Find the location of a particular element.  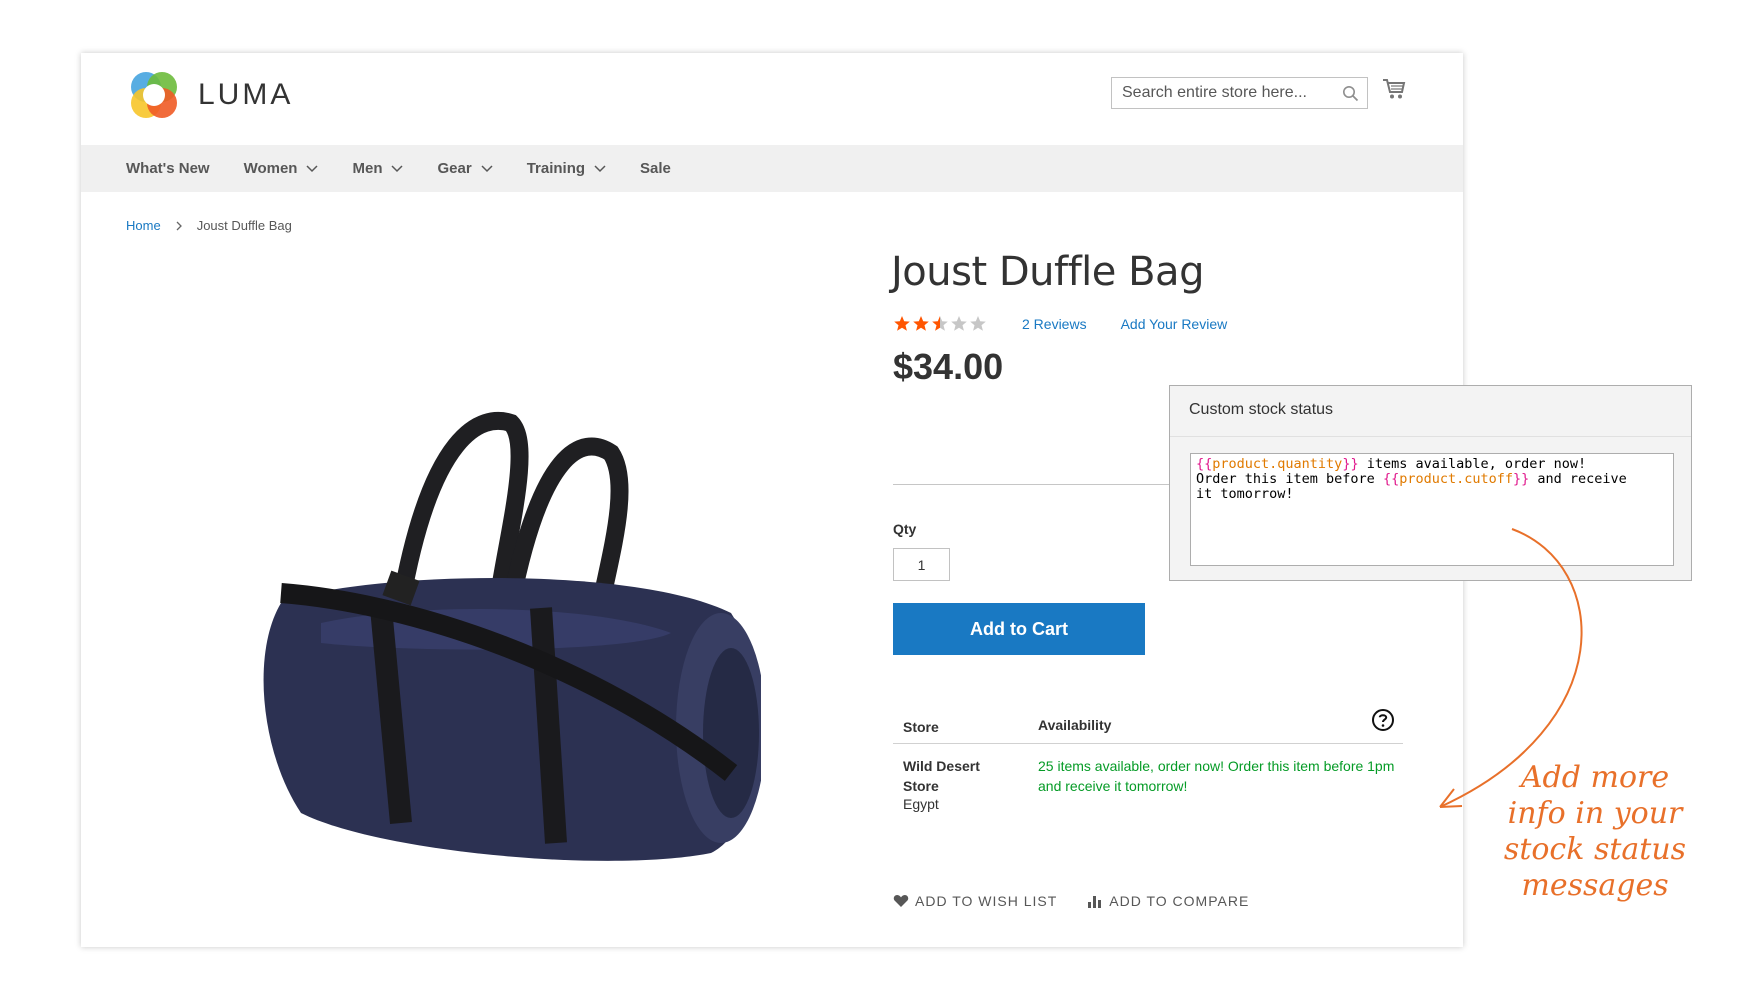

bag-handle-back is located at coordinates (460, 508).